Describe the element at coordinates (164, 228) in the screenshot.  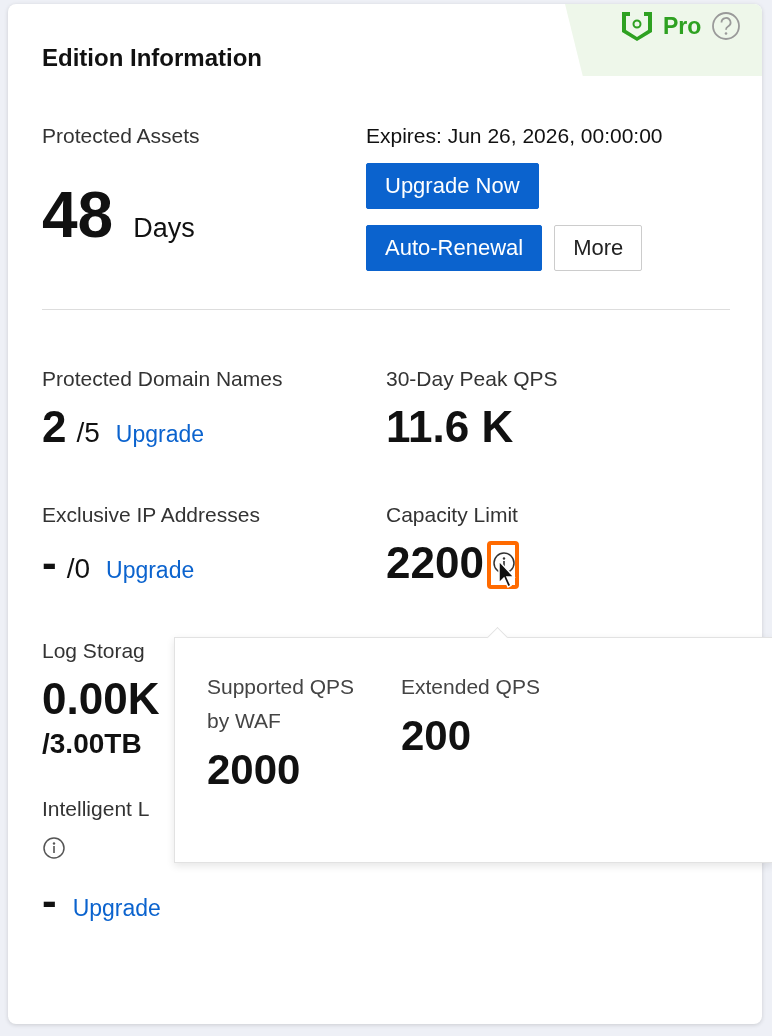
I see `days-unit: Days` at that location.